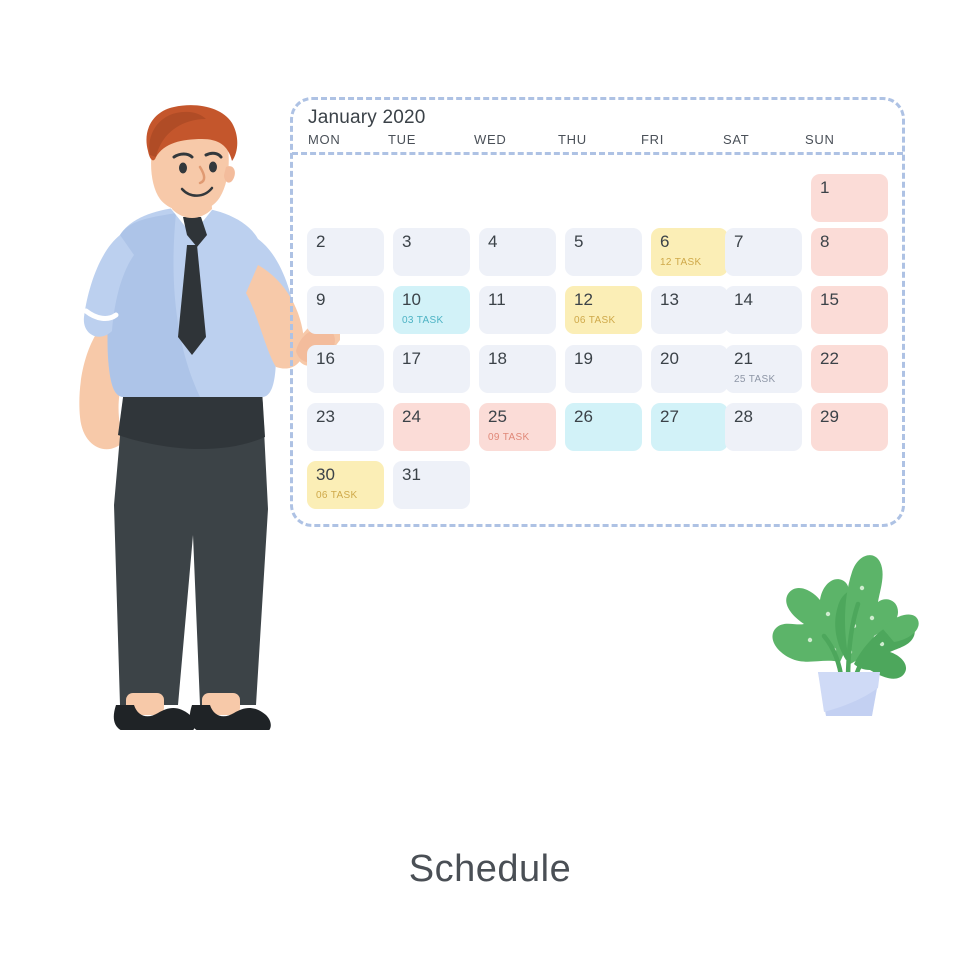 This screenshot has height=980, width=980. I want to click on calendar-day-number: 23, so click(325, 416).